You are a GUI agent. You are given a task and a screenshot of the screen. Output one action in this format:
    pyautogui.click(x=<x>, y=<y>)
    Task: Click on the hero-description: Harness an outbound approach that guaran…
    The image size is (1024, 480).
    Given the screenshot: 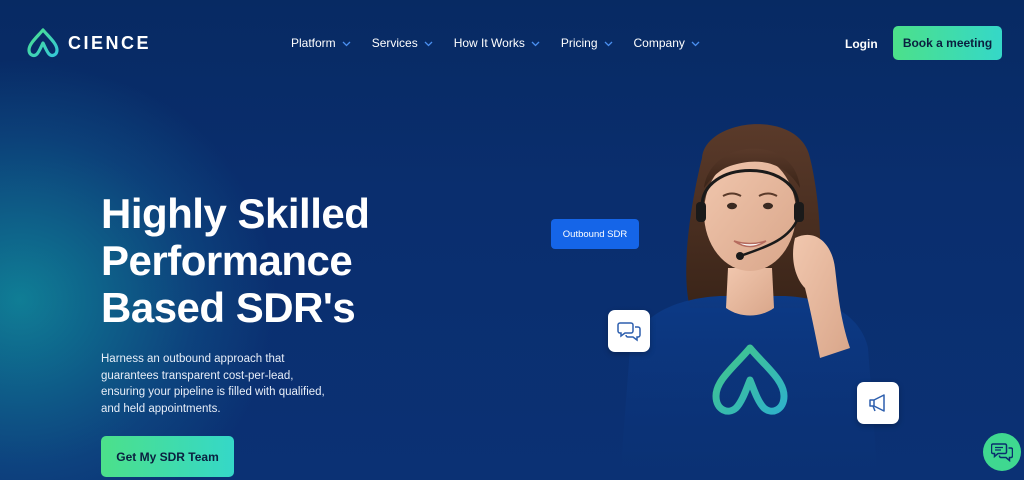 What is the action you would take?
    pyautogui.click(x=213, y=384)
    